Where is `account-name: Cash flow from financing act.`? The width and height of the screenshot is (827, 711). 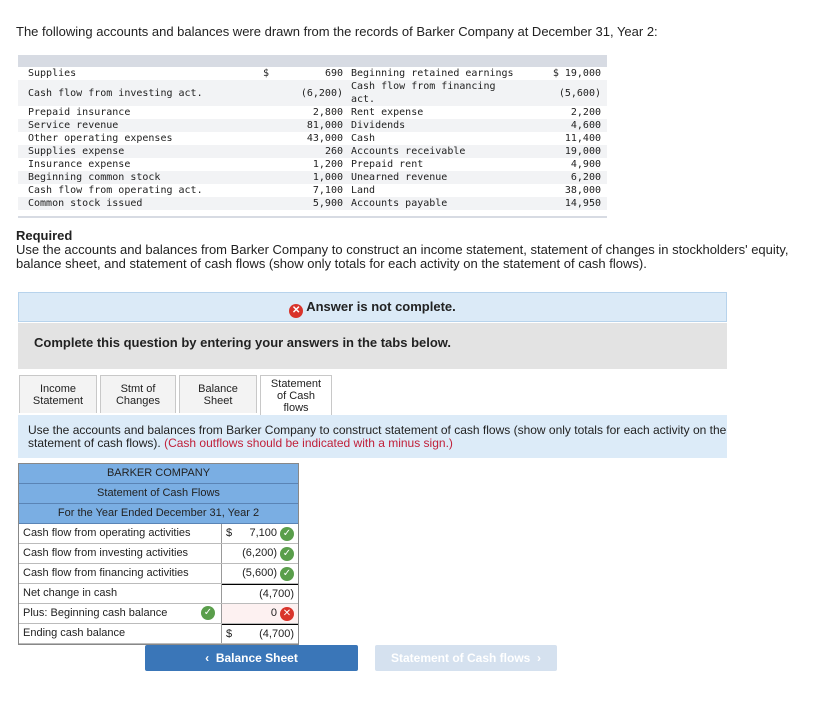
account-name: Cash flow from financing act. is located at coordinates (423, 93).